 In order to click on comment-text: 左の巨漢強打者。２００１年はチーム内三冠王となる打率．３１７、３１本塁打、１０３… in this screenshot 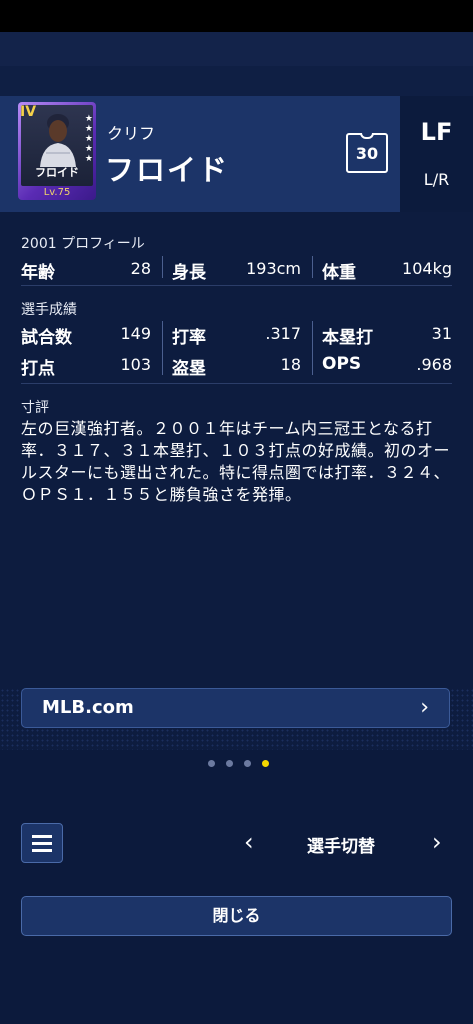, I will do `click(236, 461)`.